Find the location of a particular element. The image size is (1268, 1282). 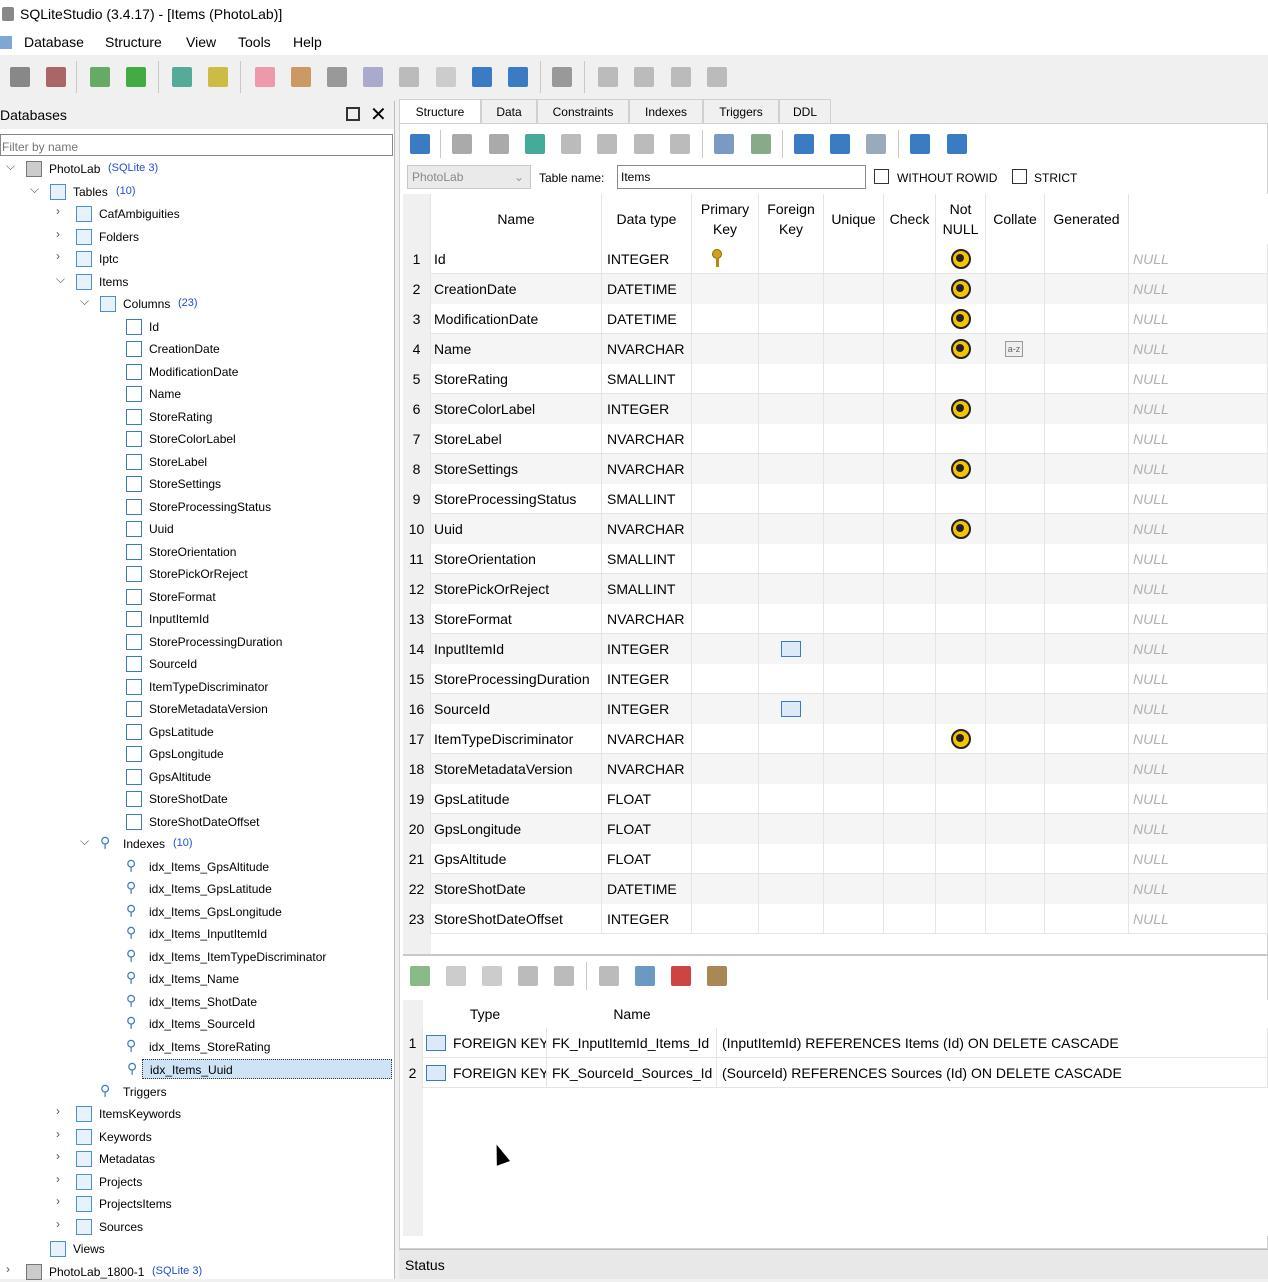

tree-index-item: ⚲ idx_Items_ShotDate is located at coordinates (196, 1002).